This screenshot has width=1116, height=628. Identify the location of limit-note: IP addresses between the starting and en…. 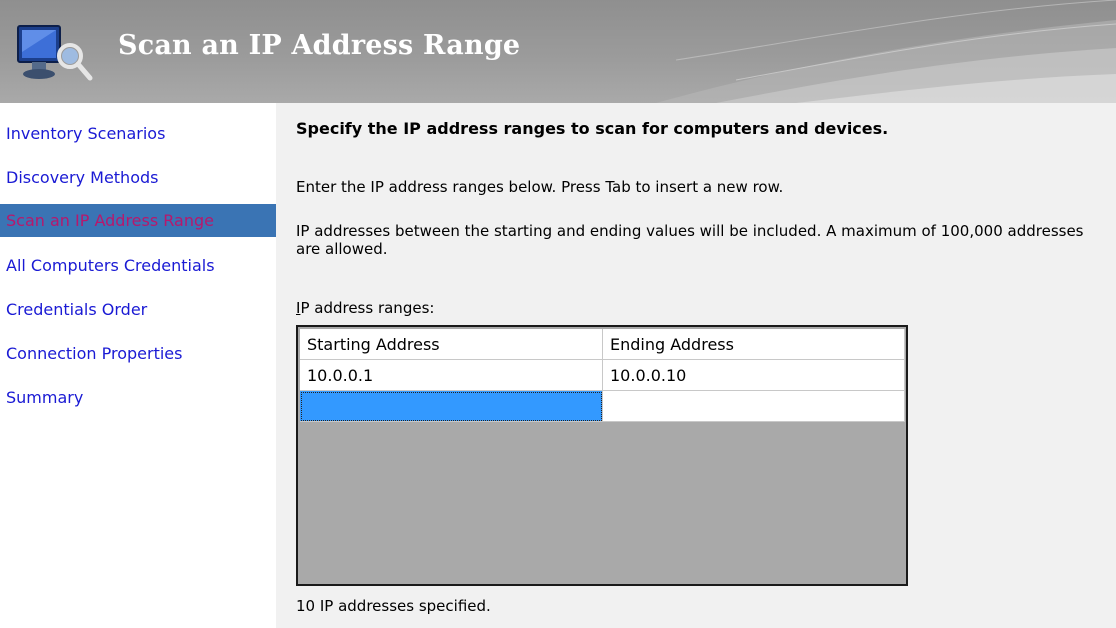
(690, 240).